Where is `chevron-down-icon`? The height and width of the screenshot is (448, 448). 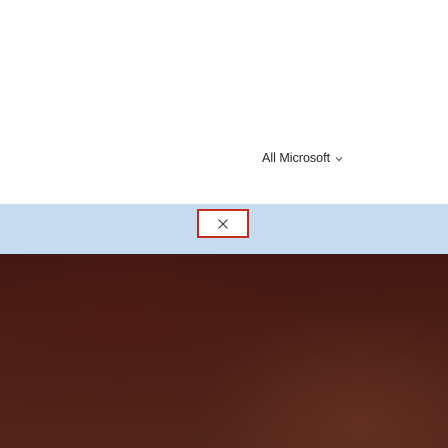 chevron-down-icon is located at coordinates (339, 159).